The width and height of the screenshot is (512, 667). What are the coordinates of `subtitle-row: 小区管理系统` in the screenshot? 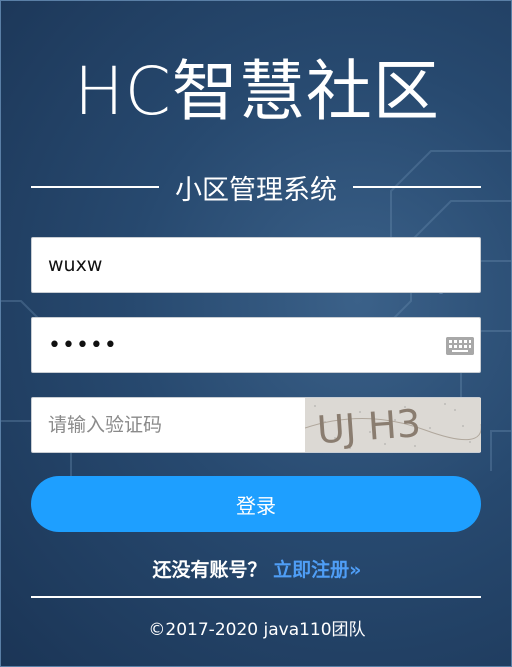 It's located at (256, 187).